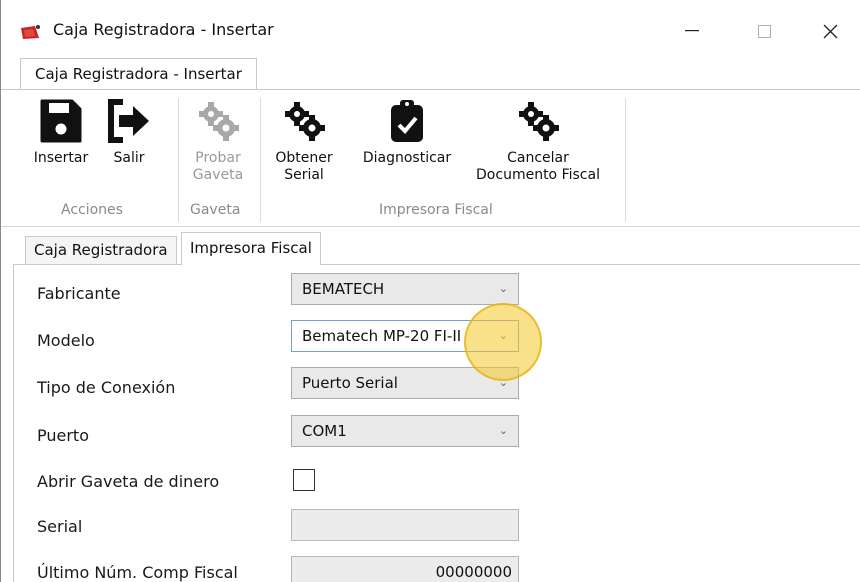  What do you see at coordinates (66, 340) in the screenshot?
I see `modelo-label: Modelo` at bounding box center [66, 340].